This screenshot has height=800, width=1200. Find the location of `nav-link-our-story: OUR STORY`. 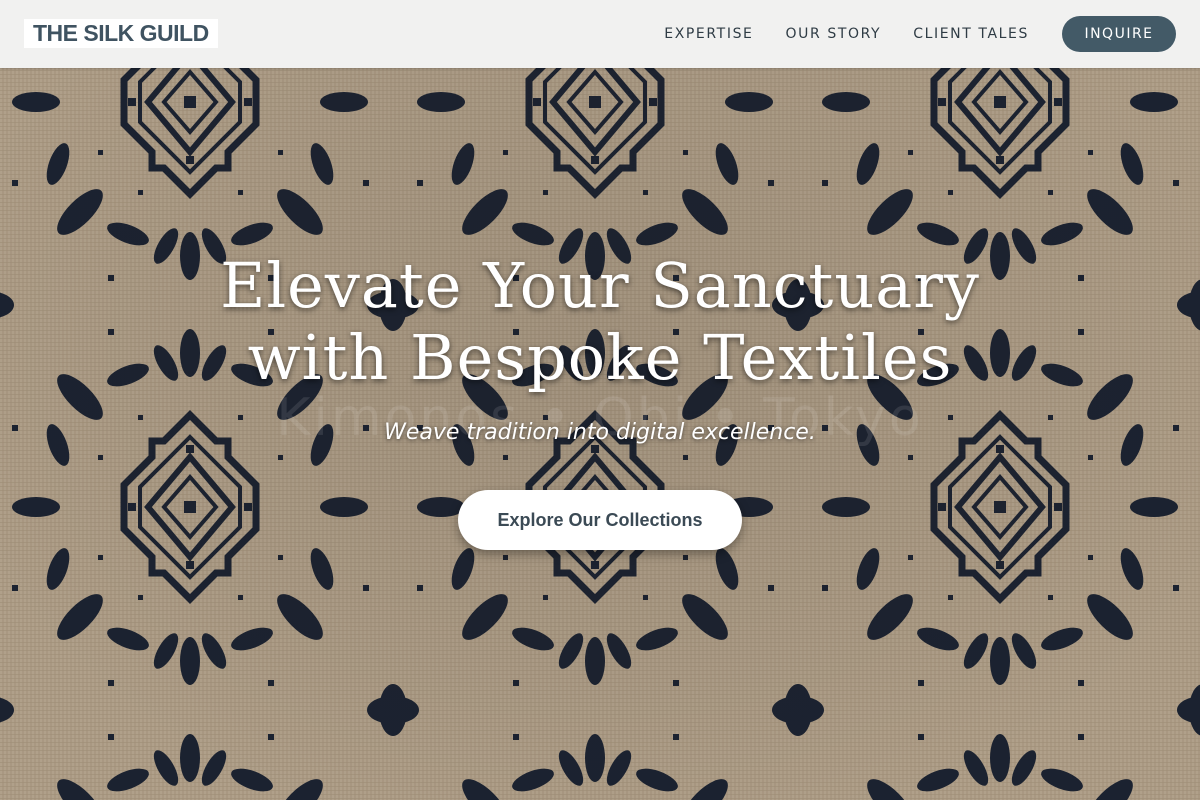

nav-link-our-story: OUR STORY is located at coordinates (834, 34).